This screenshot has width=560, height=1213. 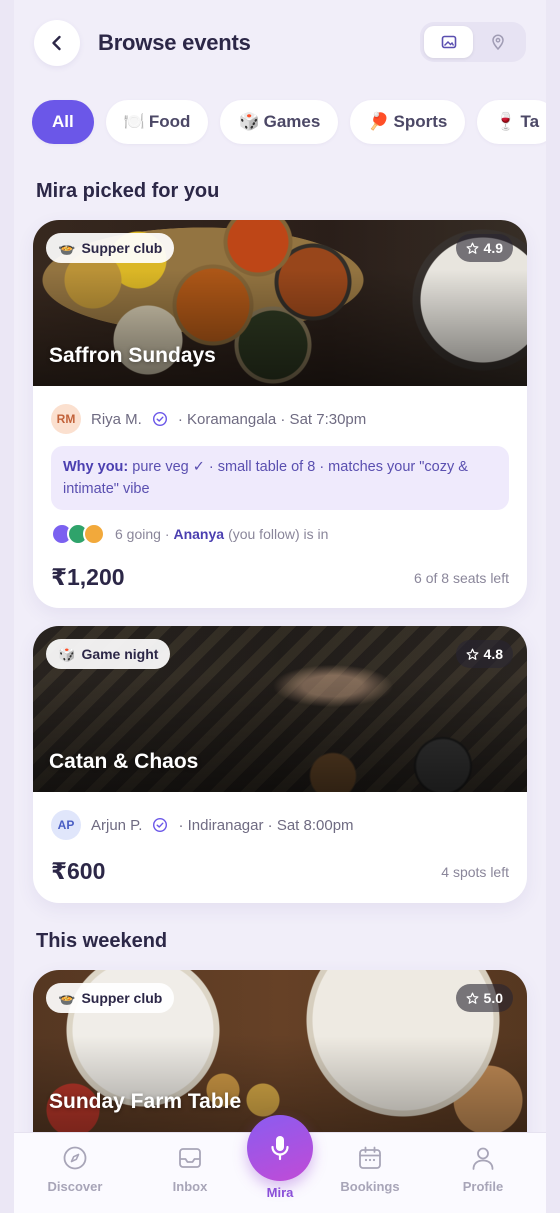 I want to click on rating-badge: 4.8, so click(x=484, y=654).